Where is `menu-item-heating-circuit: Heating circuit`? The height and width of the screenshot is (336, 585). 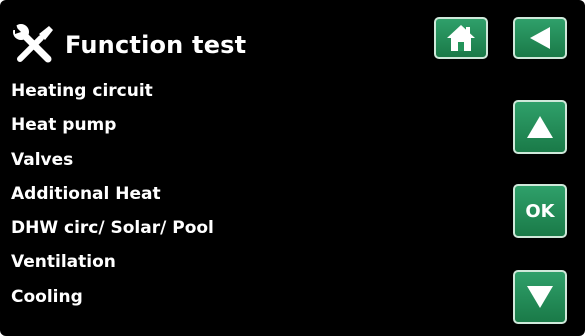 menu-item-heating-circuit: Heating circuit is located at coordinates (112, 91).